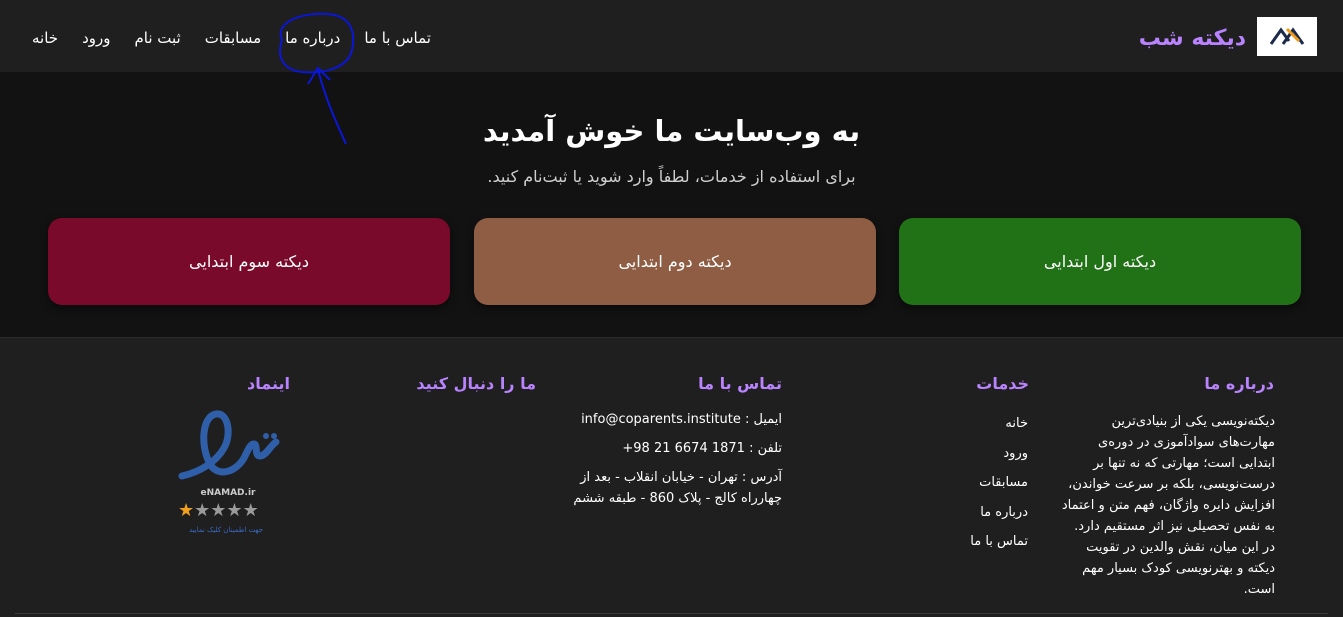 The width and height of the screenshot is (1343, 617). Describe the element at coordinates (675, 261) in the screenshot. I see `card-dictation-grade-2: دیکته دوم ابتدایی` at that location.